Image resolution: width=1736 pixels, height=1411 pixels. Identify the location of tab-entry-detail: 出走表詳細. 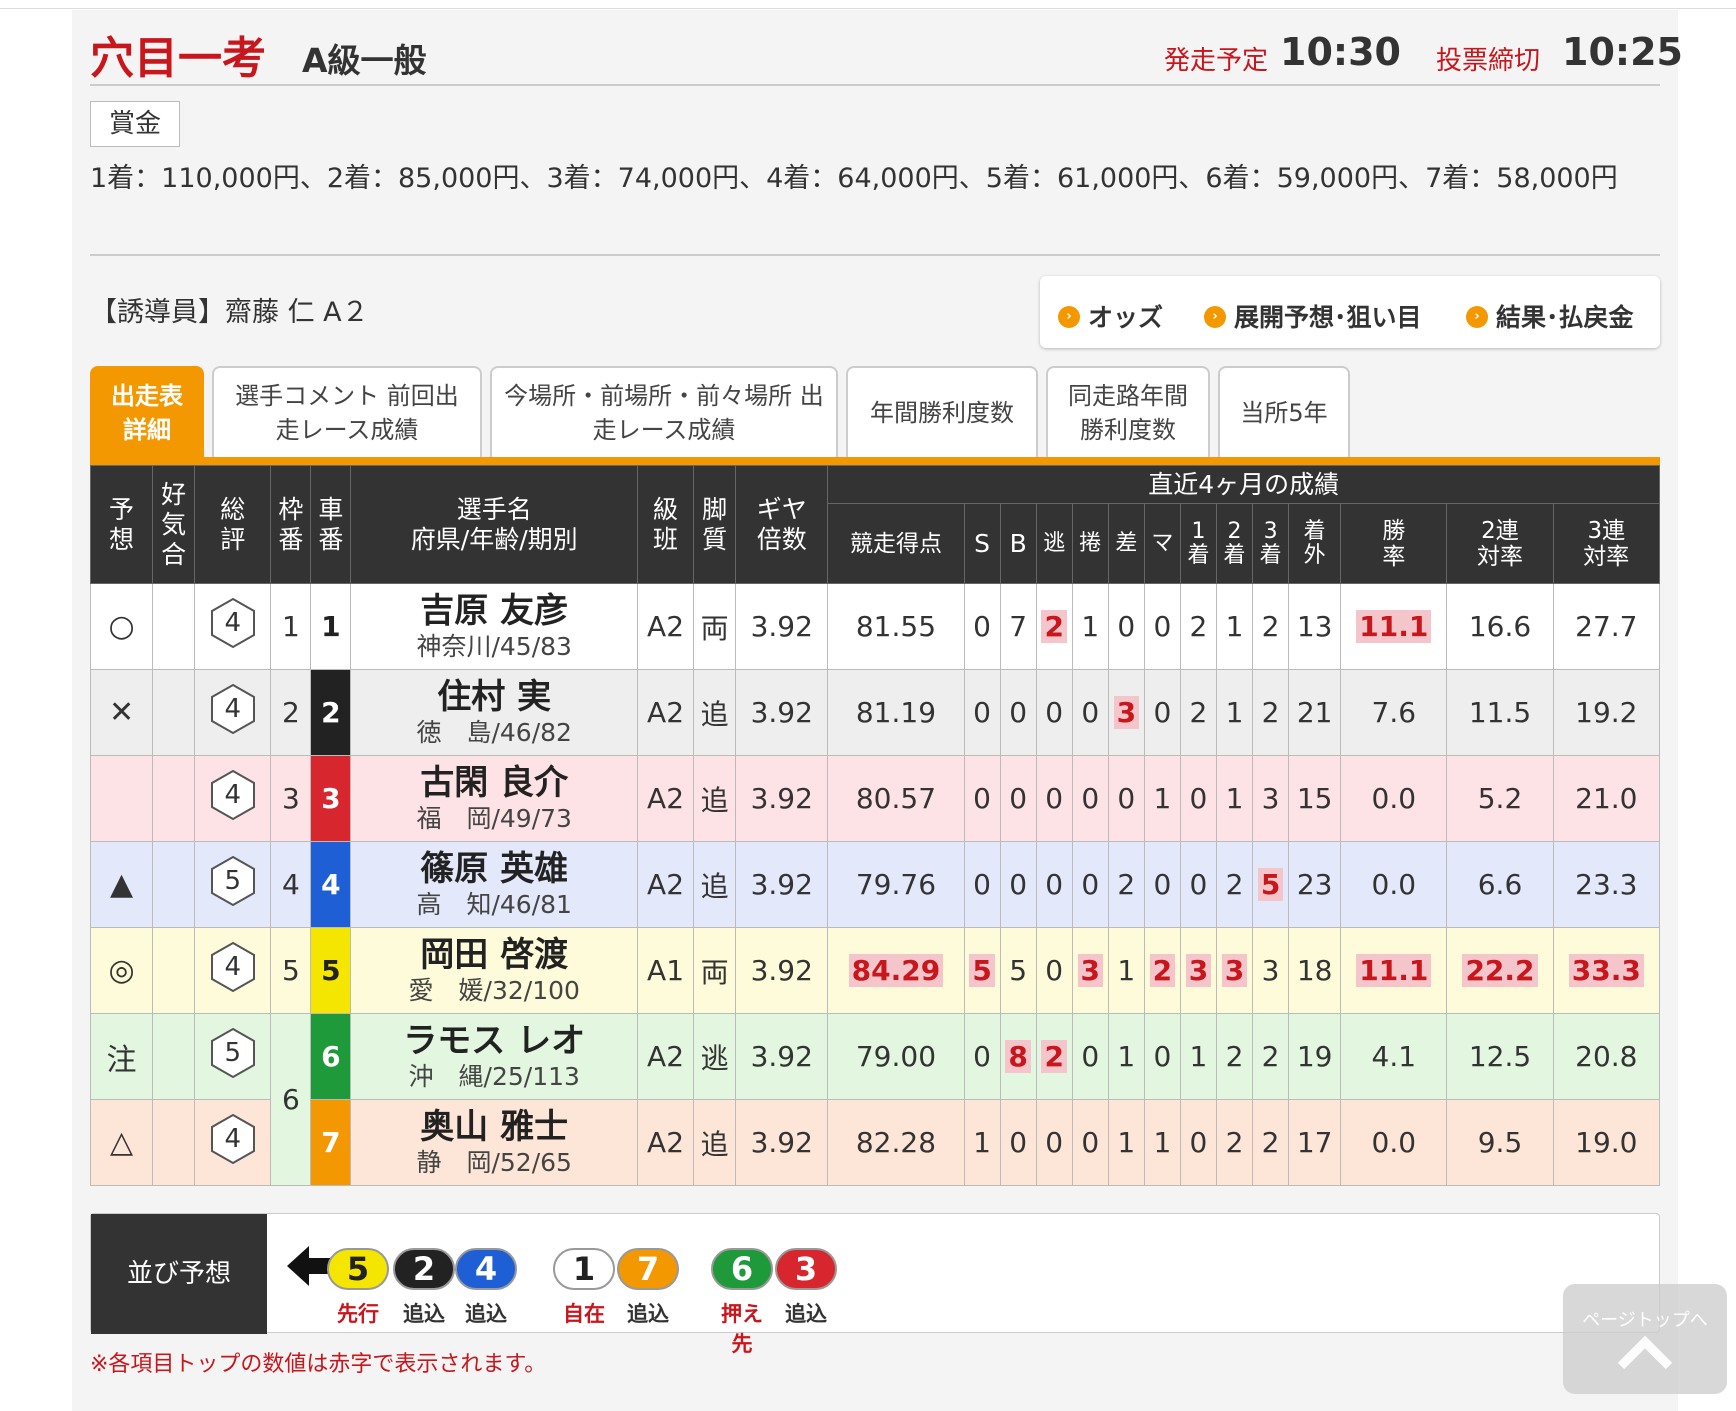
(147, 412).